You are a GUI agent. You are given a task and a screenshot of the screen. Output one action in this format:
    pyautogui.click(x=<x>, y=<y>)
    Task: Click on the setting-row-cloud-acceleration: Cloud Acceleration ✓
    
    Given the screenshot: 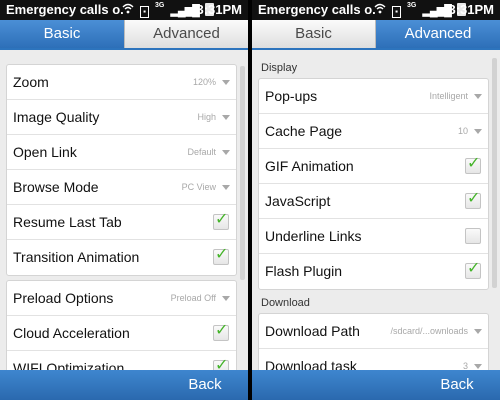 What is the action you would take?
    pyautogui.click(x=121, y=333)
    